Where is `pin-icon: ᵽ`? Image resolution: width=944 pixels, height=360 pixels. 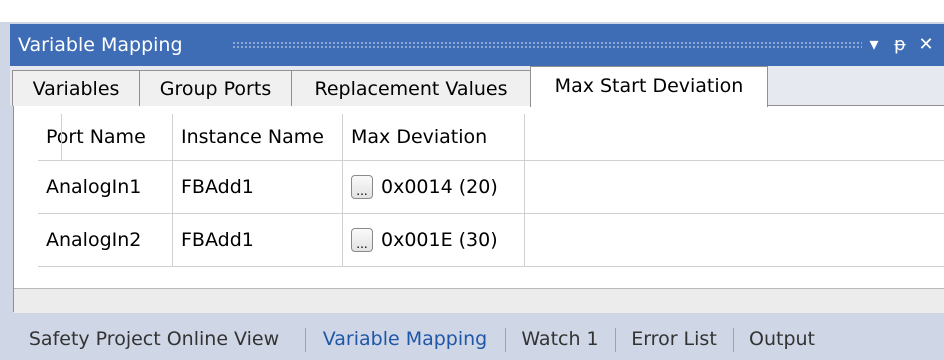
pin-icon: ᵽ is located at coordinates (900, 45).